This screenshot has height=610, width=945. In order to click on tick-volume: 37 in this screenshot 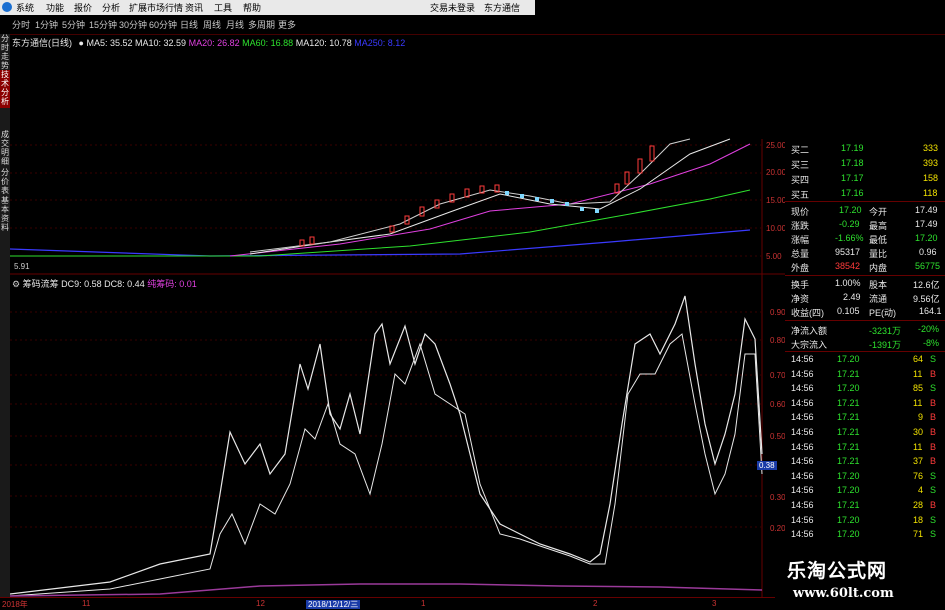, I will do `click(918, 461)`.